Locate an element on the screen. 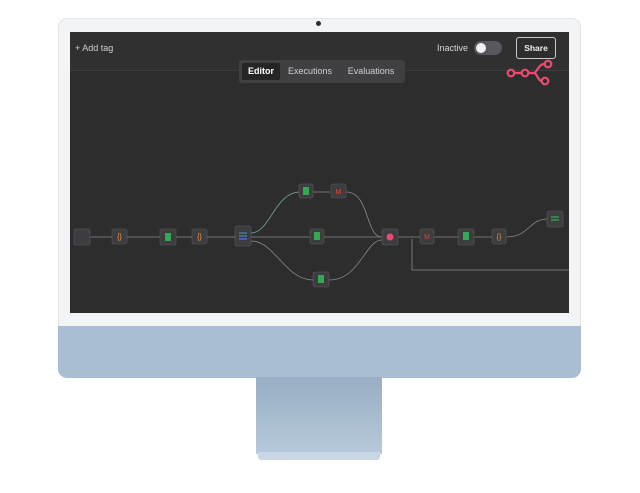 The height and width of the screenshot is (493, 640). merge-node is located at coordinates (390, 237).